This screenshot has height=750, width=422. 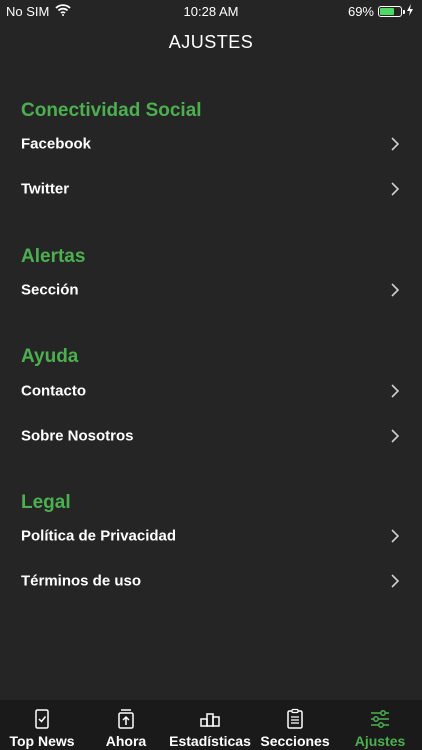 I want to click on sliders-icon, so click(x=380, y=719).